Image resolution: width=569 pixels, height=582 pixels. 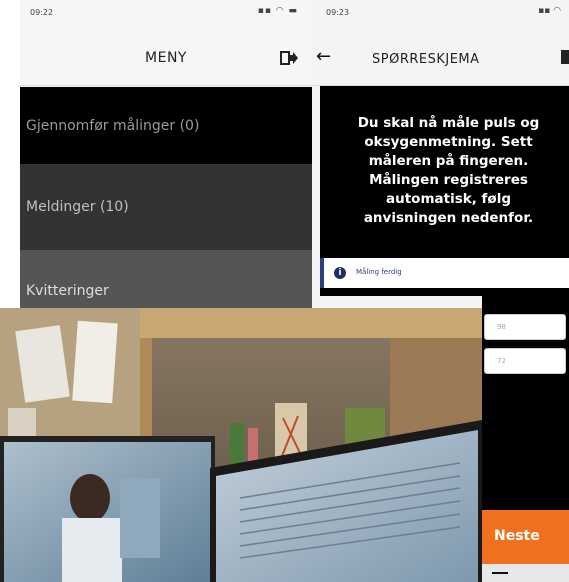 I want to click on status-time: 09:23, so click(x=338, y=12).